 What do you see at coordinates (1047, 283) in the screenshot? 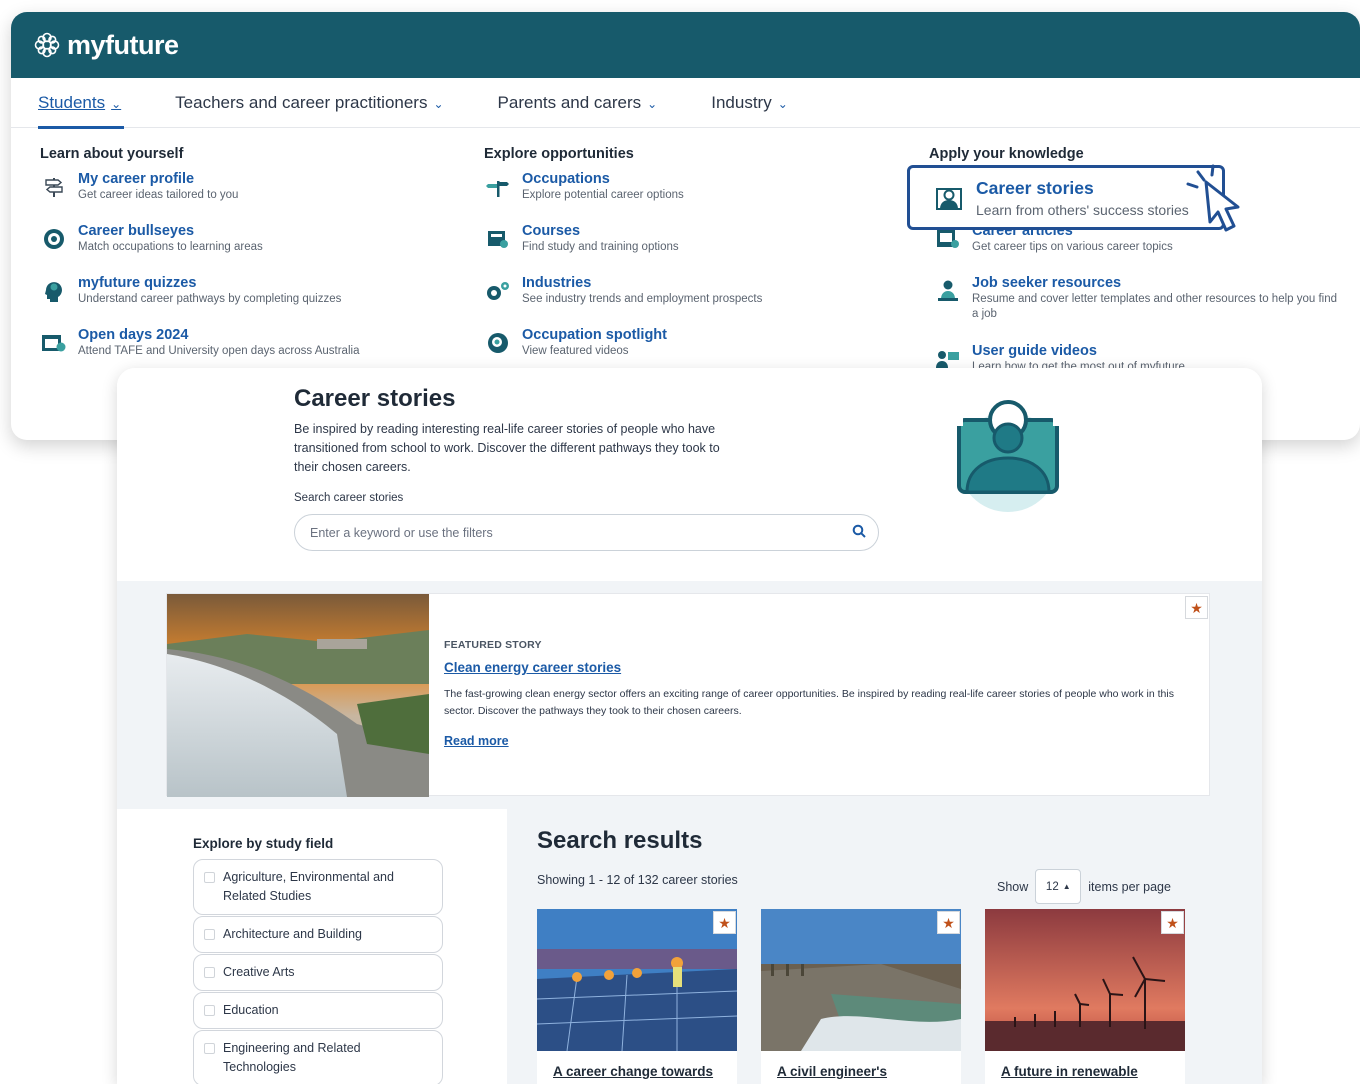
I see `menu-item-title: Job seeker resources` at bounding box center [1047, 283].